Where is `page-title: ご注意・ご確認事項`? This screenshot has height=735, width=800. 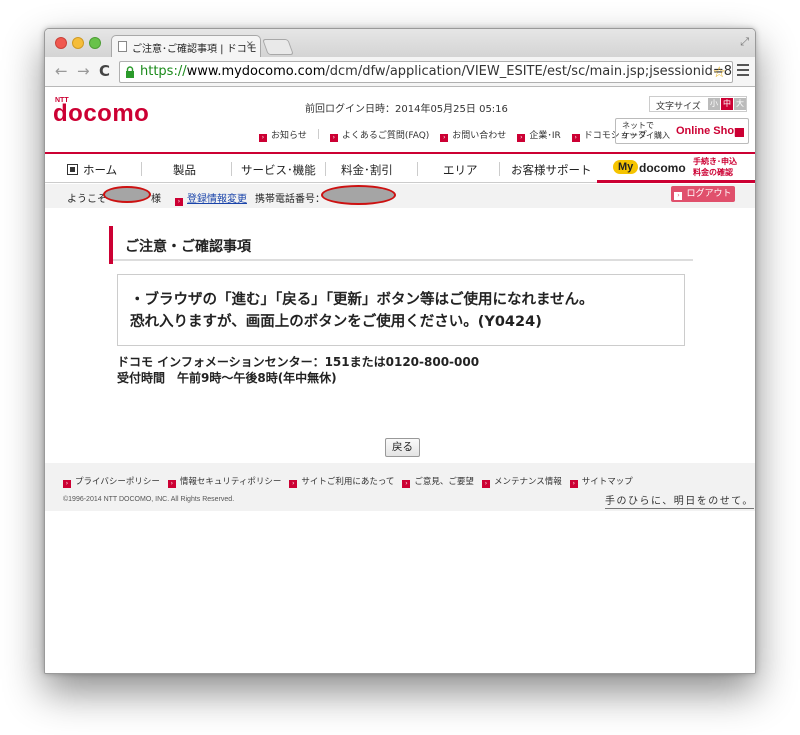
page-title: ご注意・ご確認事項 is located at coordinates (188, 247).